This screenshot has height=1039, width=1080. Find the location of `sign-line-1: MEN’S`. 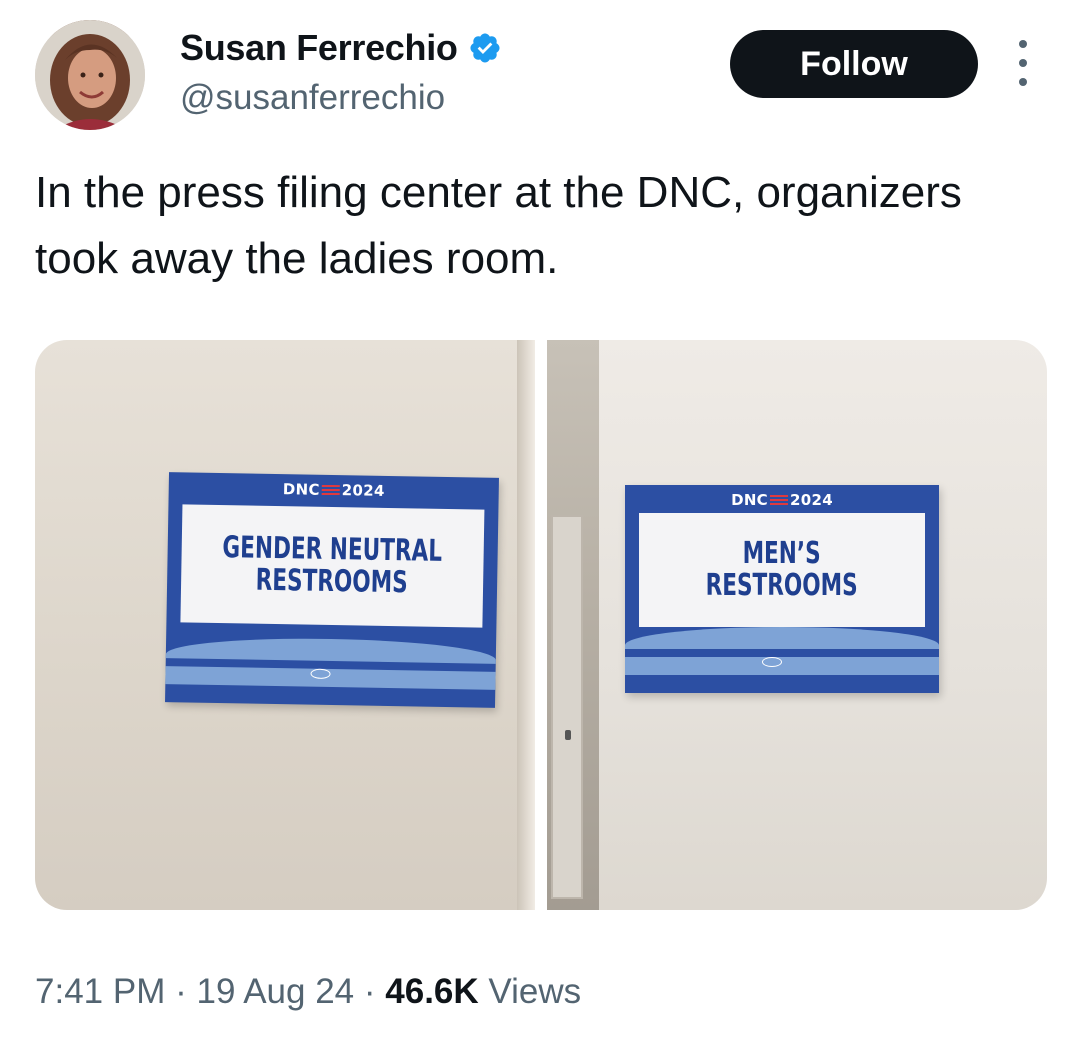

sign-line-1: MEN’S is located at coordinates (782, 553).